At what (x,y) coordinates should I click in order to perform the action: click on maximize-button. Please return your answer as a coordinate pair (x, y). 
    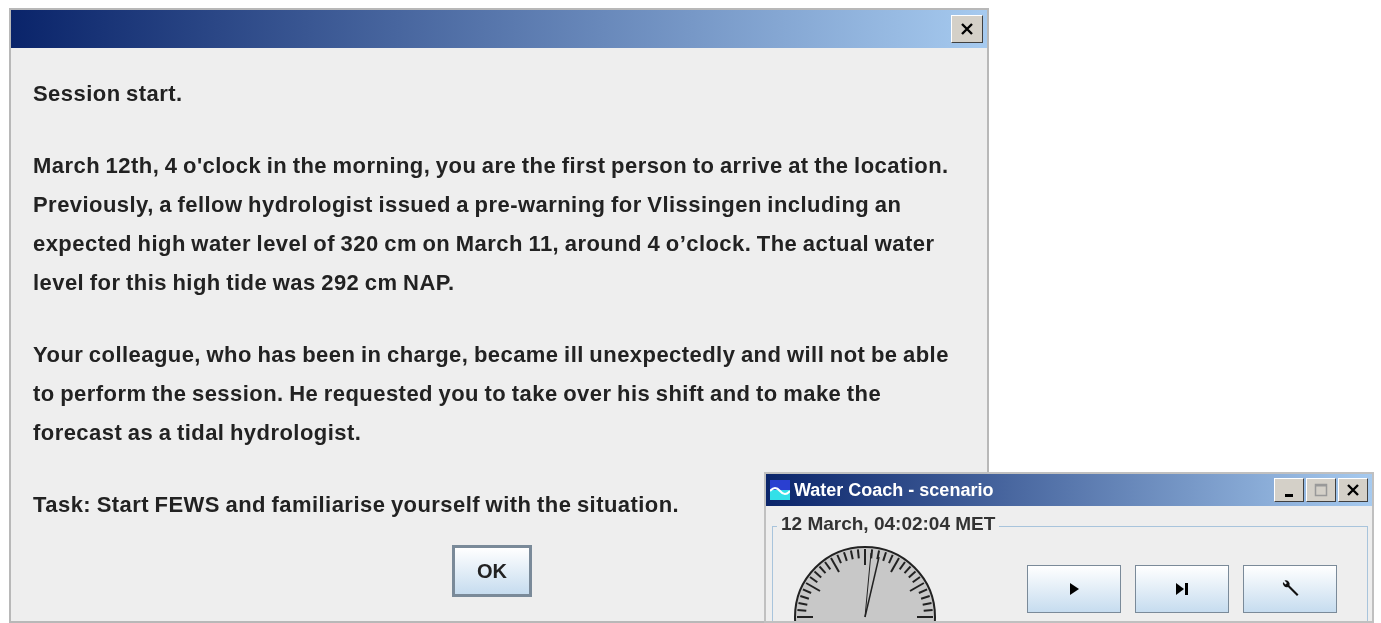
    Looking at the image, I should click on (1321, 490).